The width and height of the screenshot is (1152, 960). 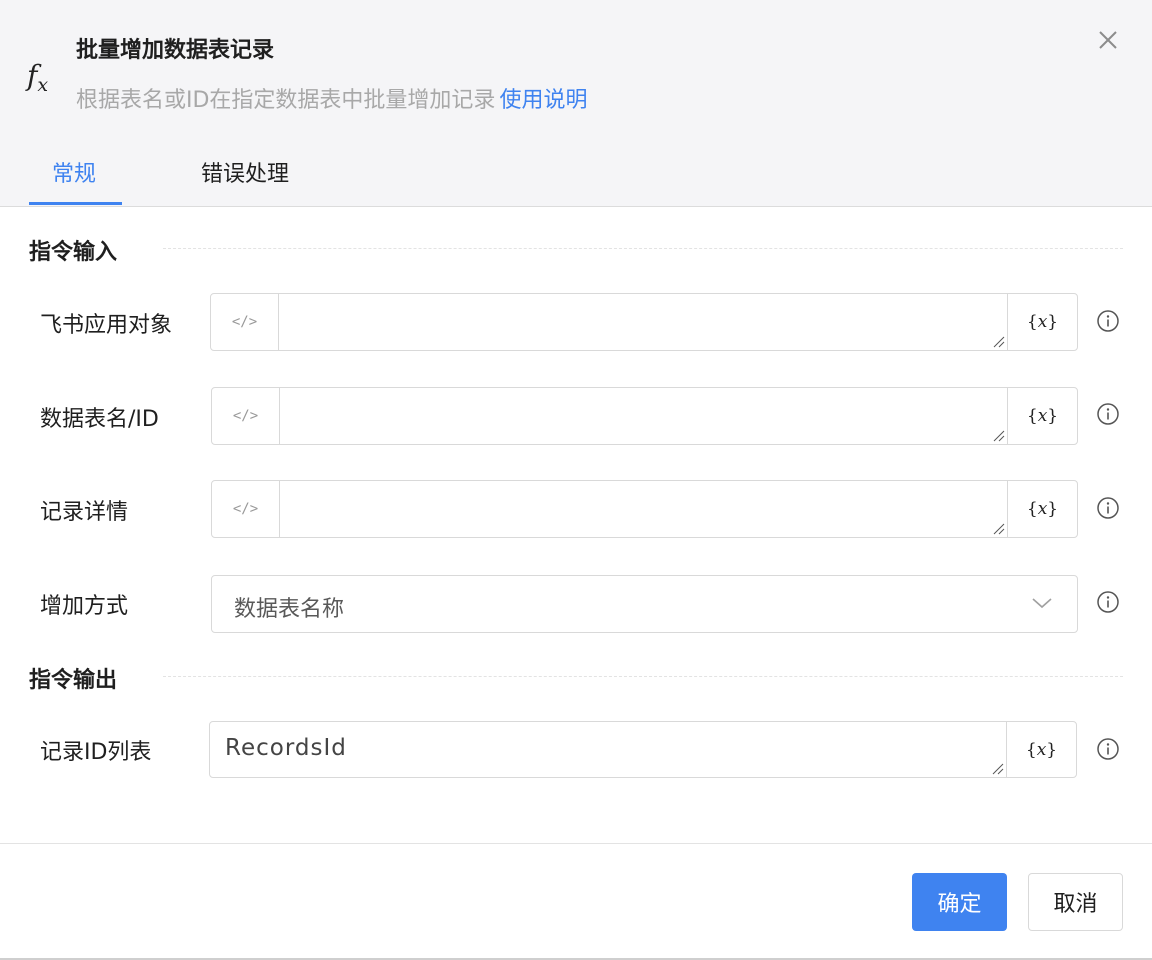 What do you see at coordinates (959, 902) in the screenshot?
I see `confirm-button: 确定` at bounding box center [959, 902].